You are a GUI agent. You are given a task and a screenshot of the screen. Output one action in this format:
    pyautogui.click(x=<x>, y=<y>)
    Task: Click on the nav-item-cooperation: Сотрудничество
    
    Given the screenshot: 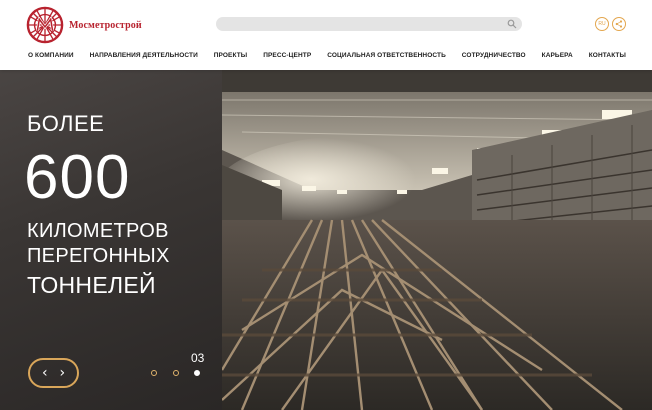 What is the action you would take?
    pyautogui.click(x=494, y=55)
    